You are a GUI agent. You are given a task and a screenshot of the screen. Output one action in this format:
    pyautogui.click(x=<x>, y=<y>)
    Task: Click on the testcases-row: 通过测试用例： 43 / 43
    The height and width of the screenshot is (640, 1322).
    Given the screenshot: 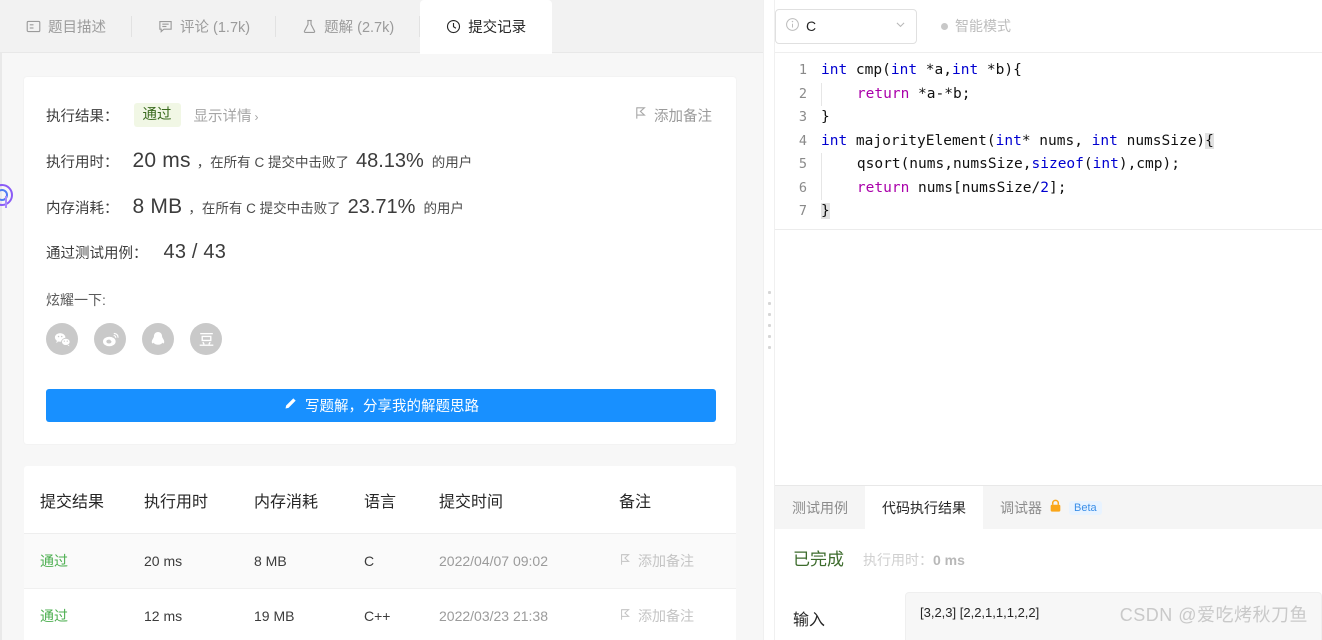 What is the action you would take?
    pyautogui.click(x=381, y=252)
    